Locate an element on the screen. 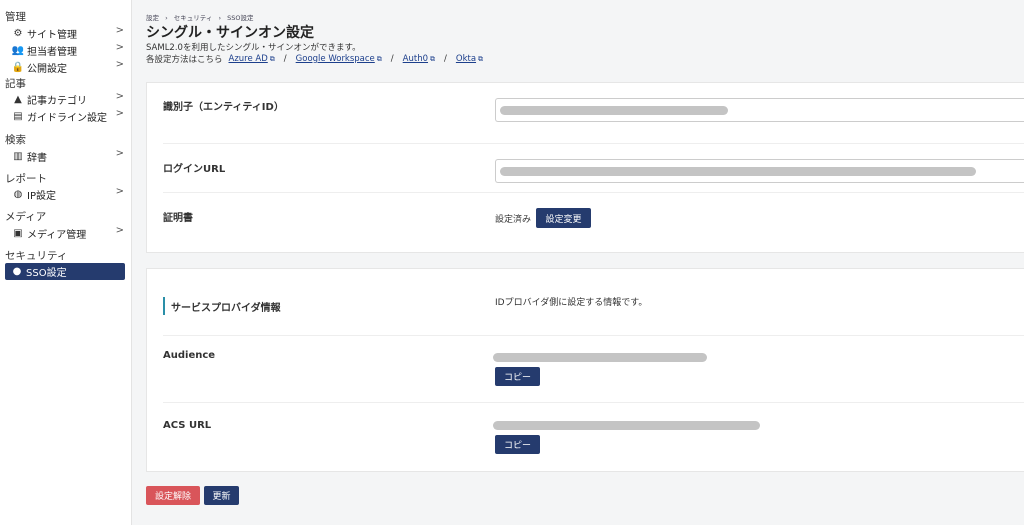 The width and height of the screenshot is (1024, 525). ip-icon: ◍ is located at coordinates (18, 194).